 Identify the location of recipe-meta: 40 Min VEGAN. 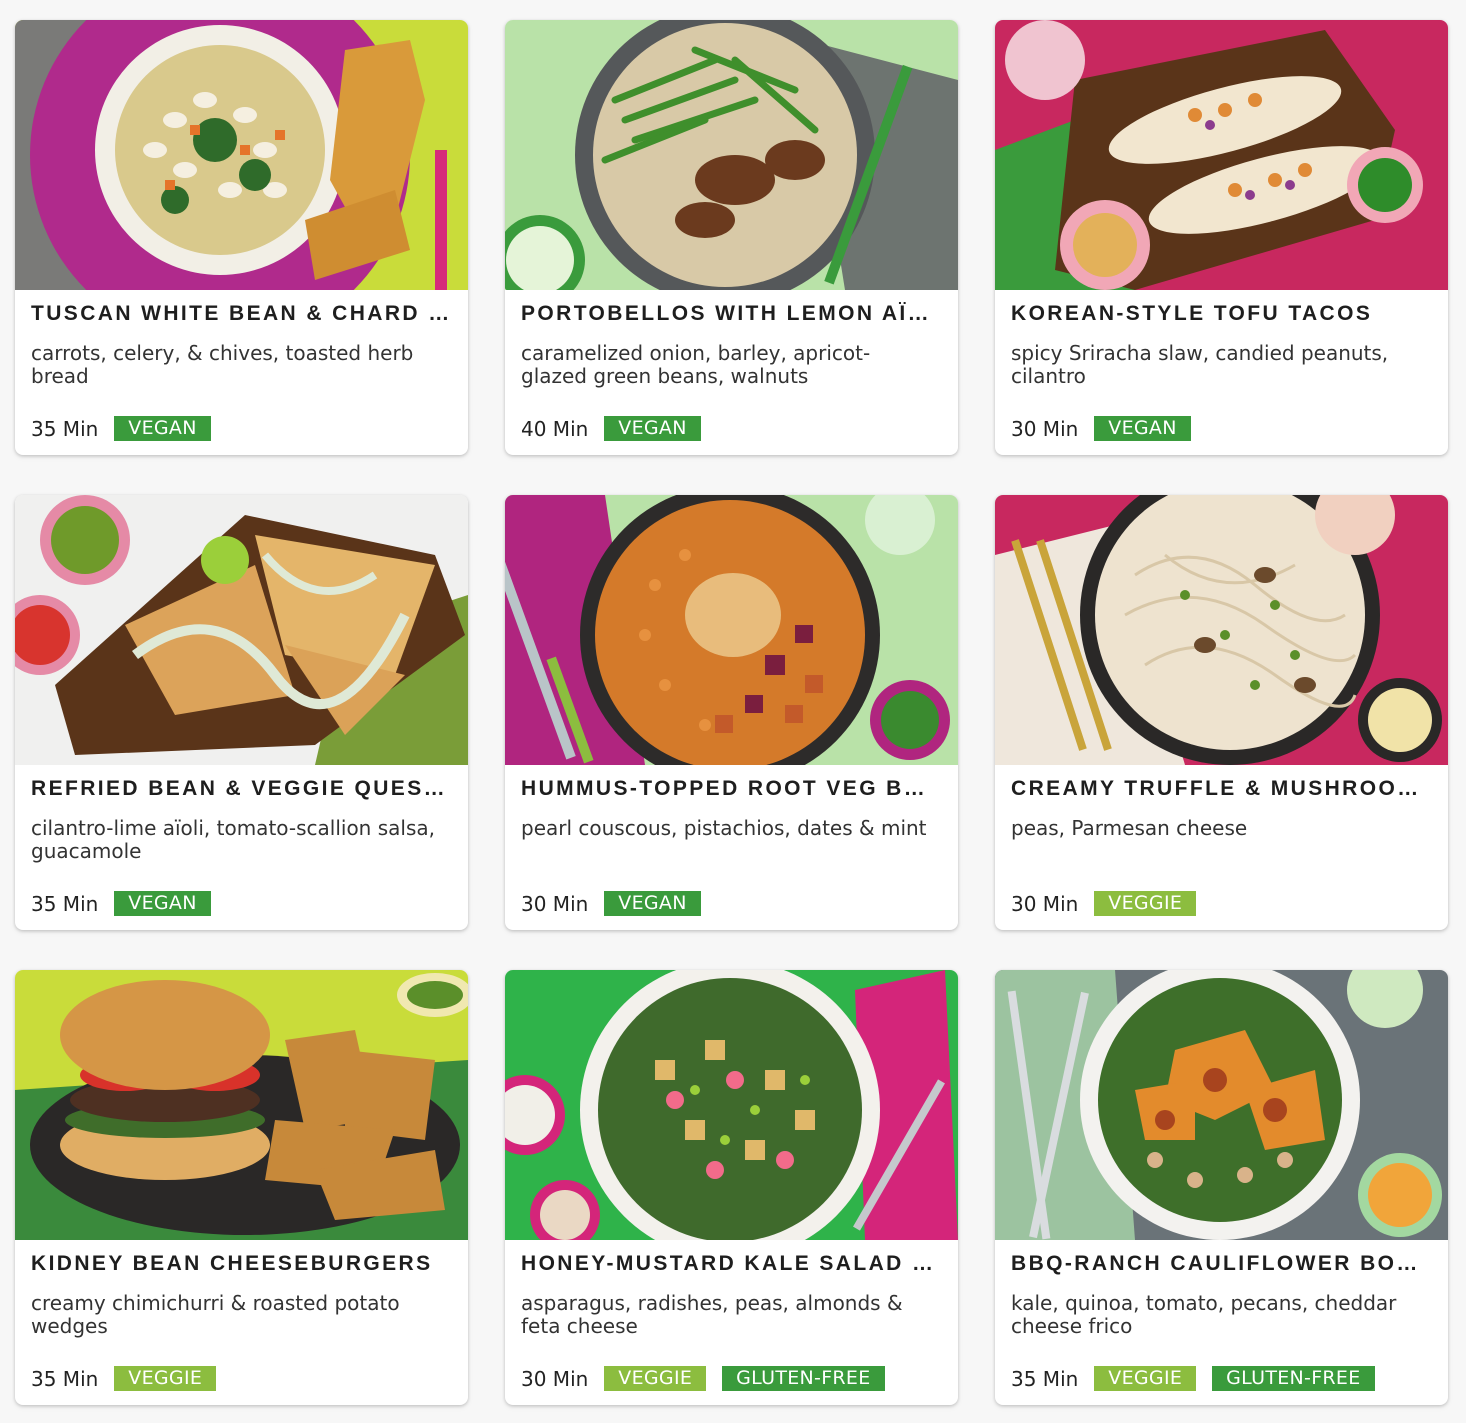
(619, 428).